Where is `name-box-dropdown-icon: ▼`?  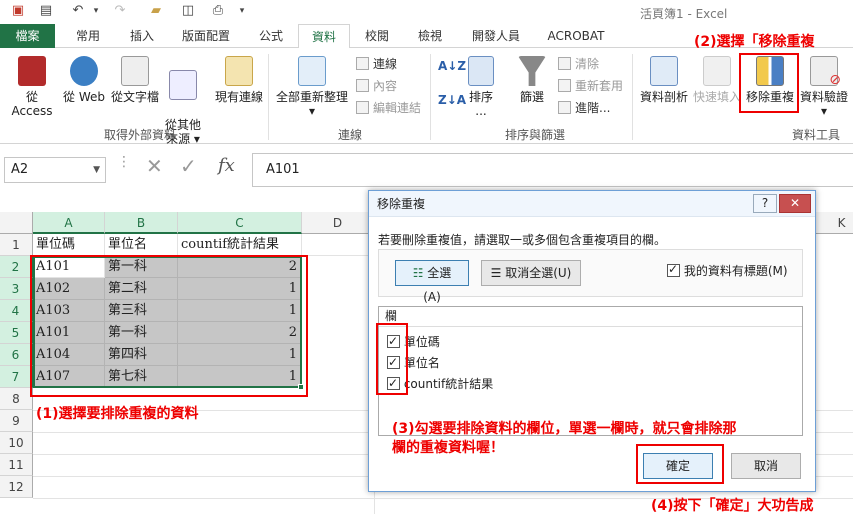
name-box-dropdown-icon: ▼ is located at coordinates (96, 170).